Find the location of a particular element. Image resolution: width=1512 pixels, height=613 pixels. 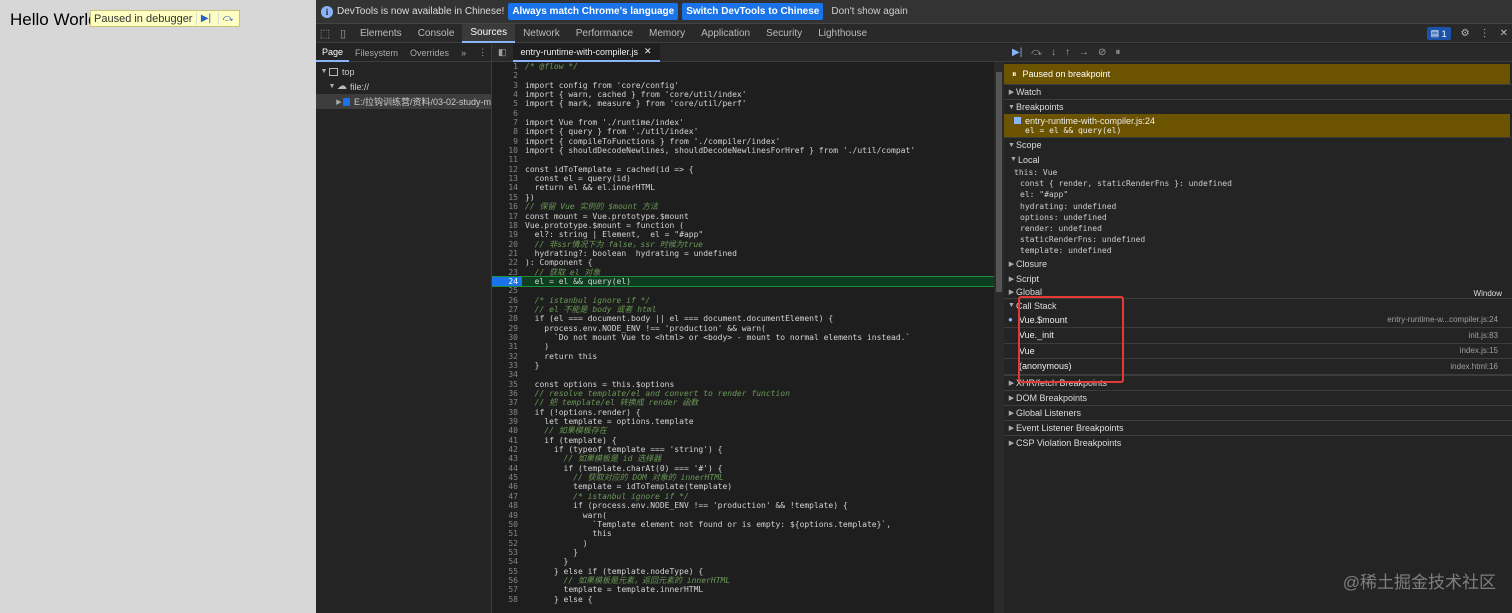

line-number: 29 is located at coordinates (507, 328).